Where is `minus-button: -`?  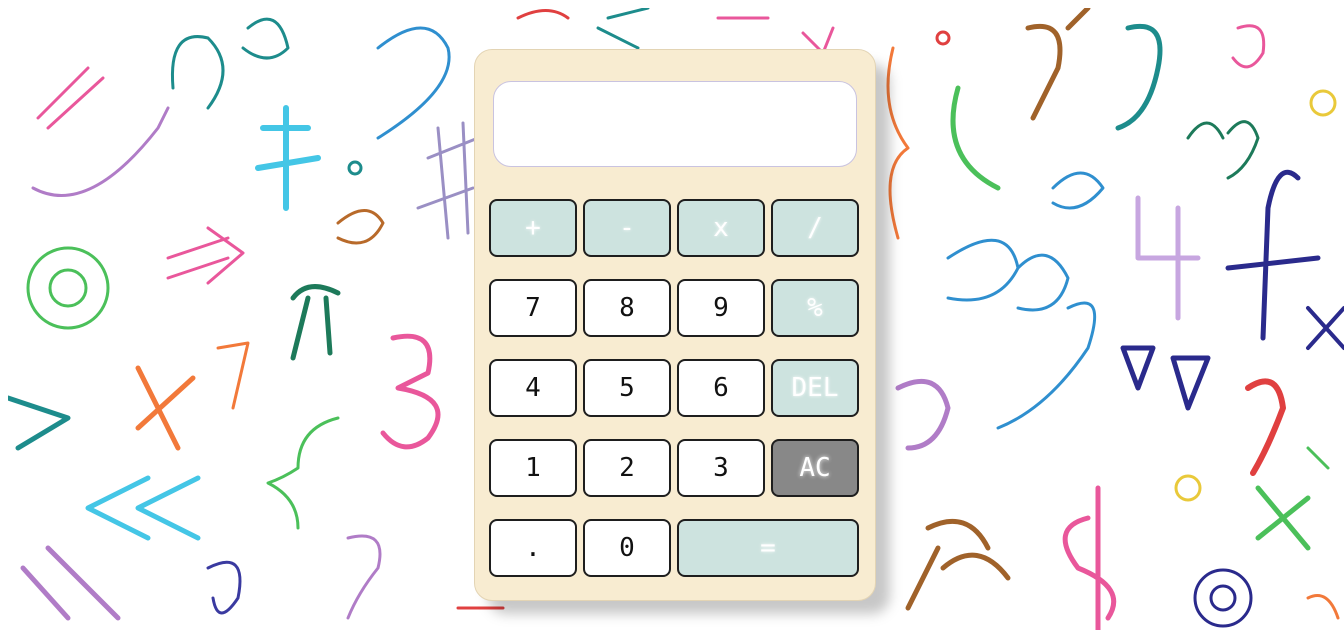 minus-button: - is located at coordinates (627, 228).